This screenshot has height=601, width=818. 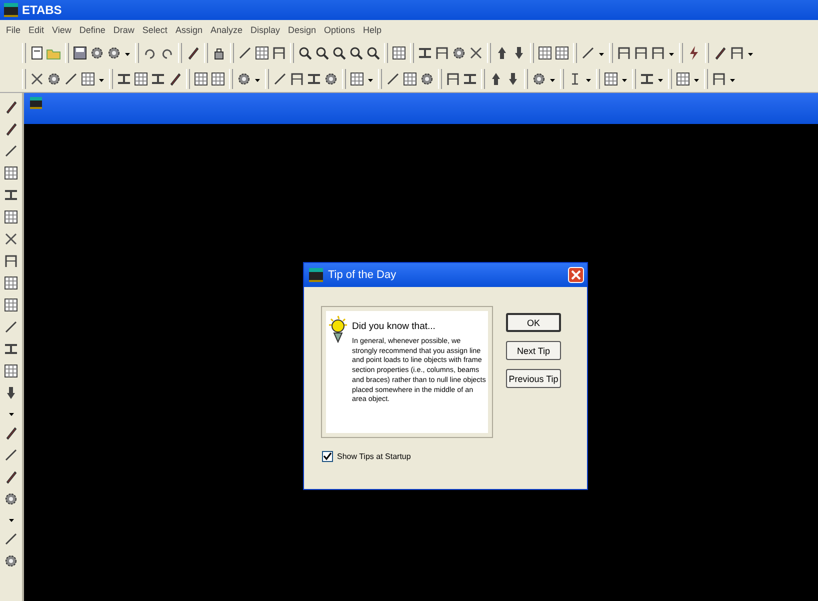 What do you see at coordinates (265, 30) in the screenshot?
I see `menu-item: Display` at bounding box center [265, 30].